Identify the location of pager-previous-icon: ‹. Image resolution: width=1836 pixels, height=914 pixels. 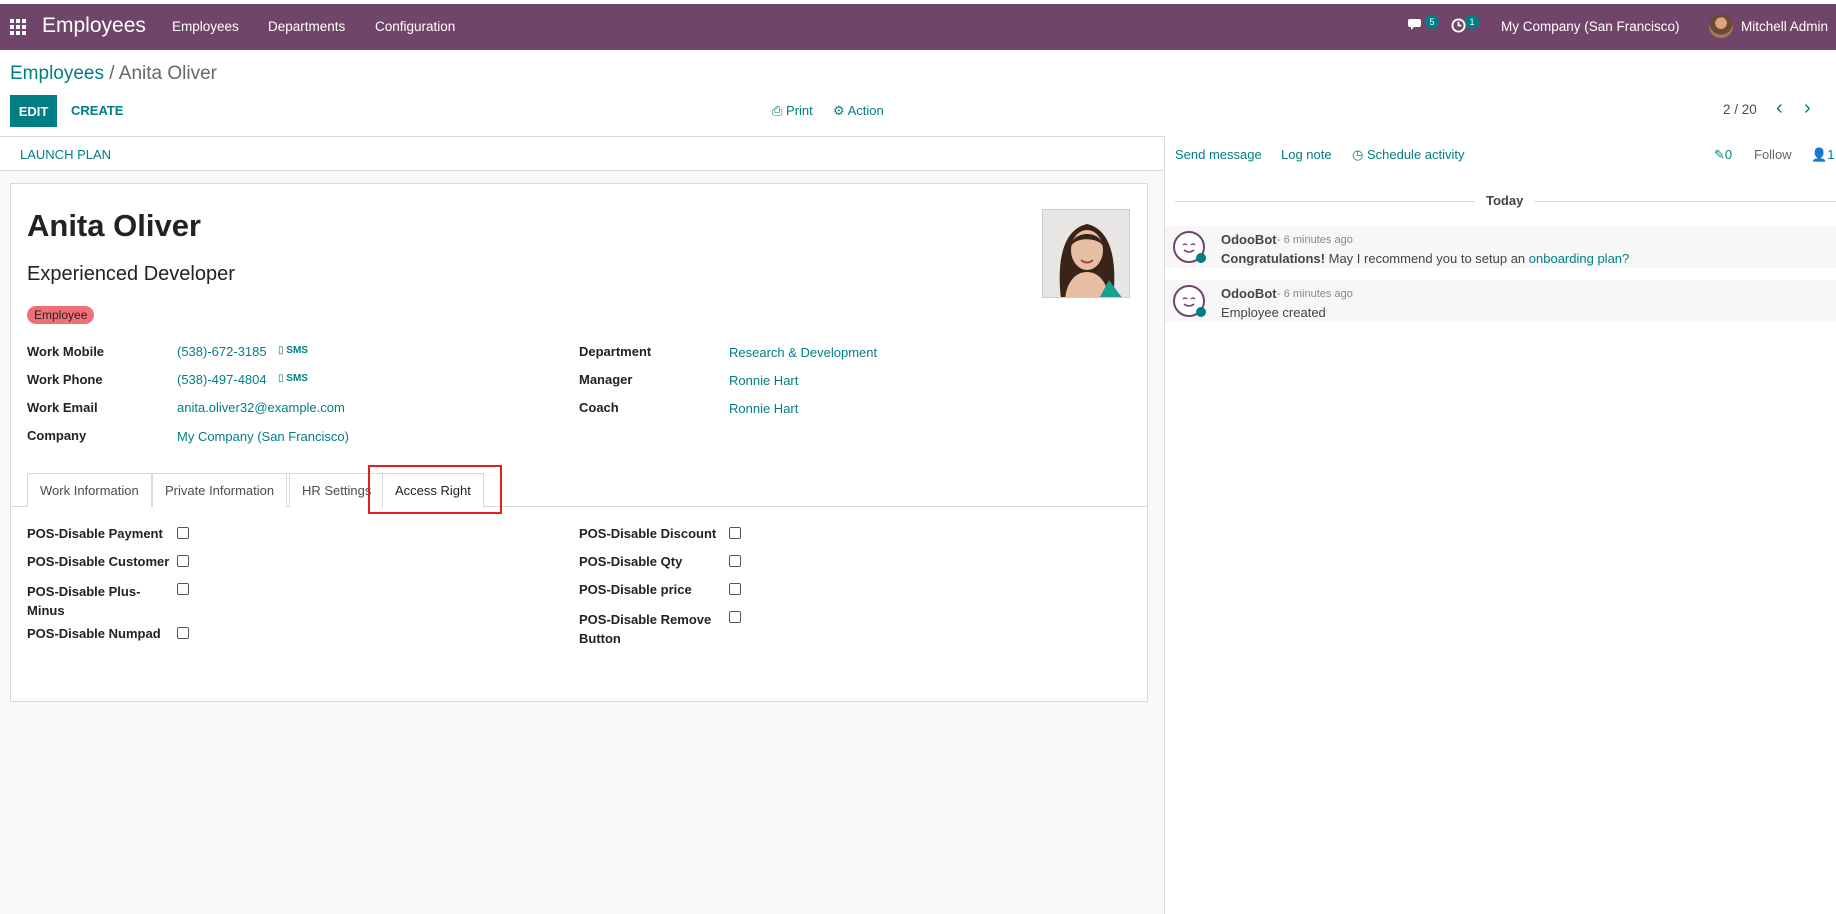
(1779, 108).